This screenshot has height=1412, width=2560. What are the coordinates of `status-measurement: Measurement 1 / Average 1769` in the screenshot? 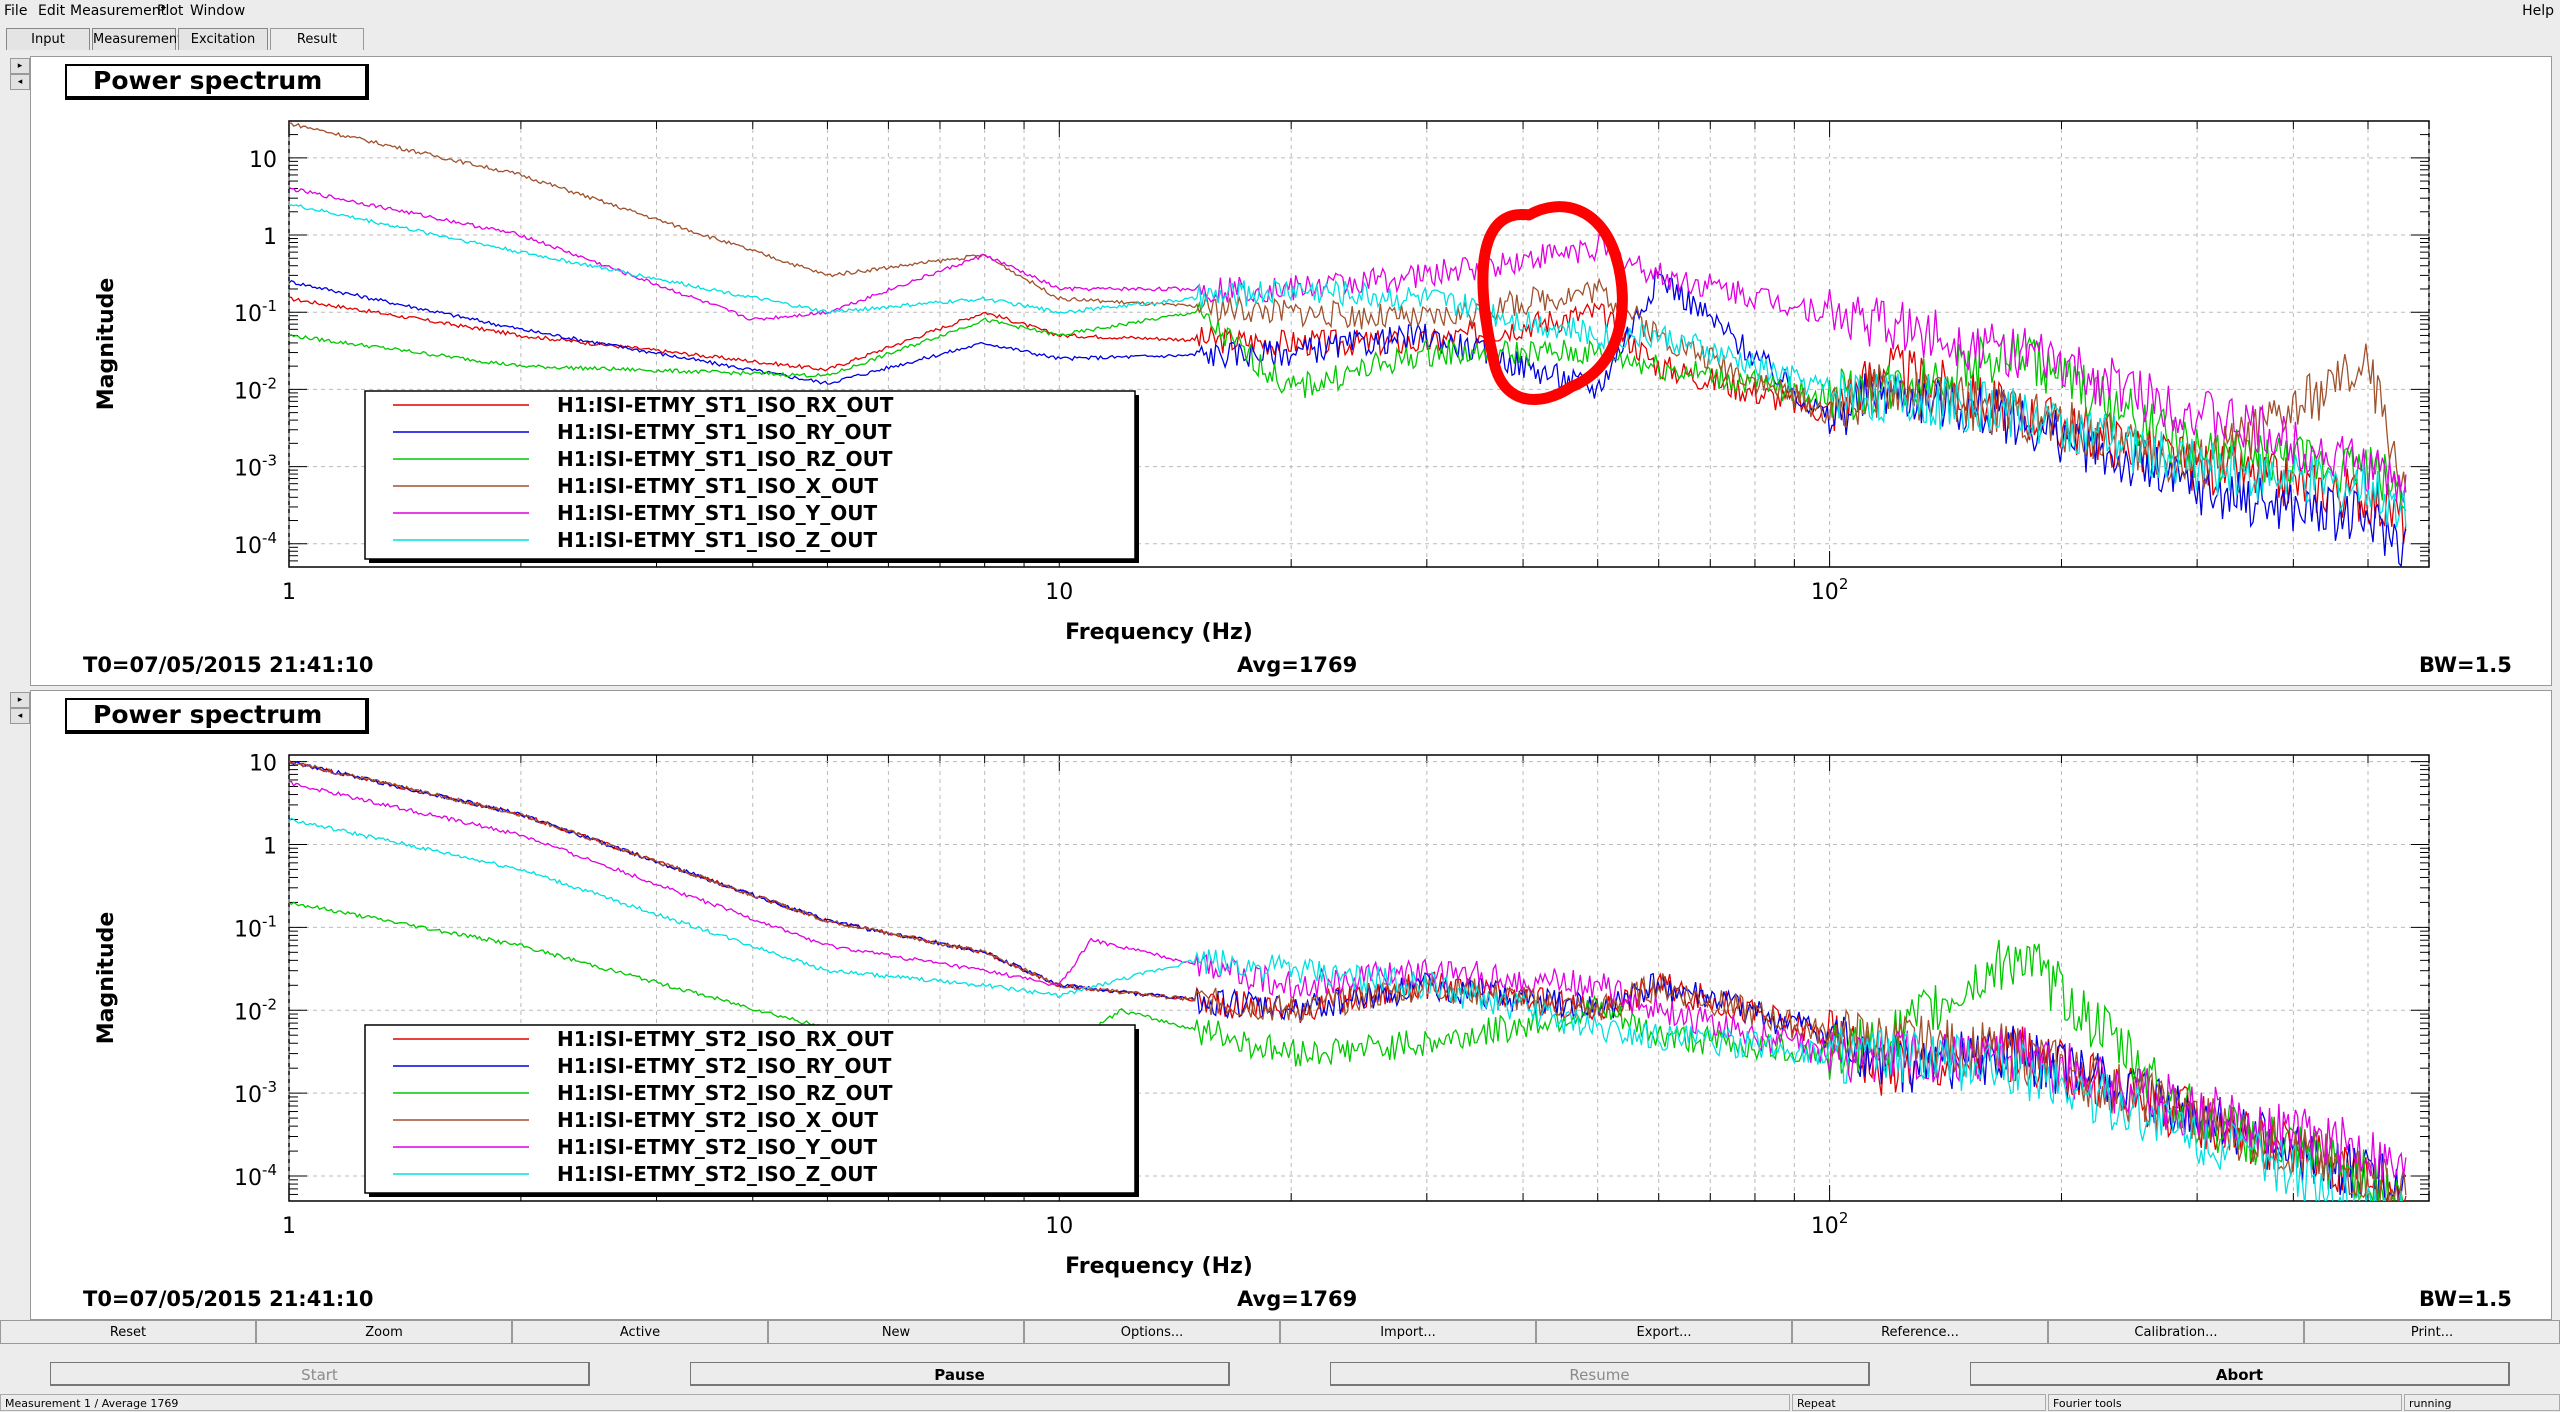 It's located at (895, 1402).